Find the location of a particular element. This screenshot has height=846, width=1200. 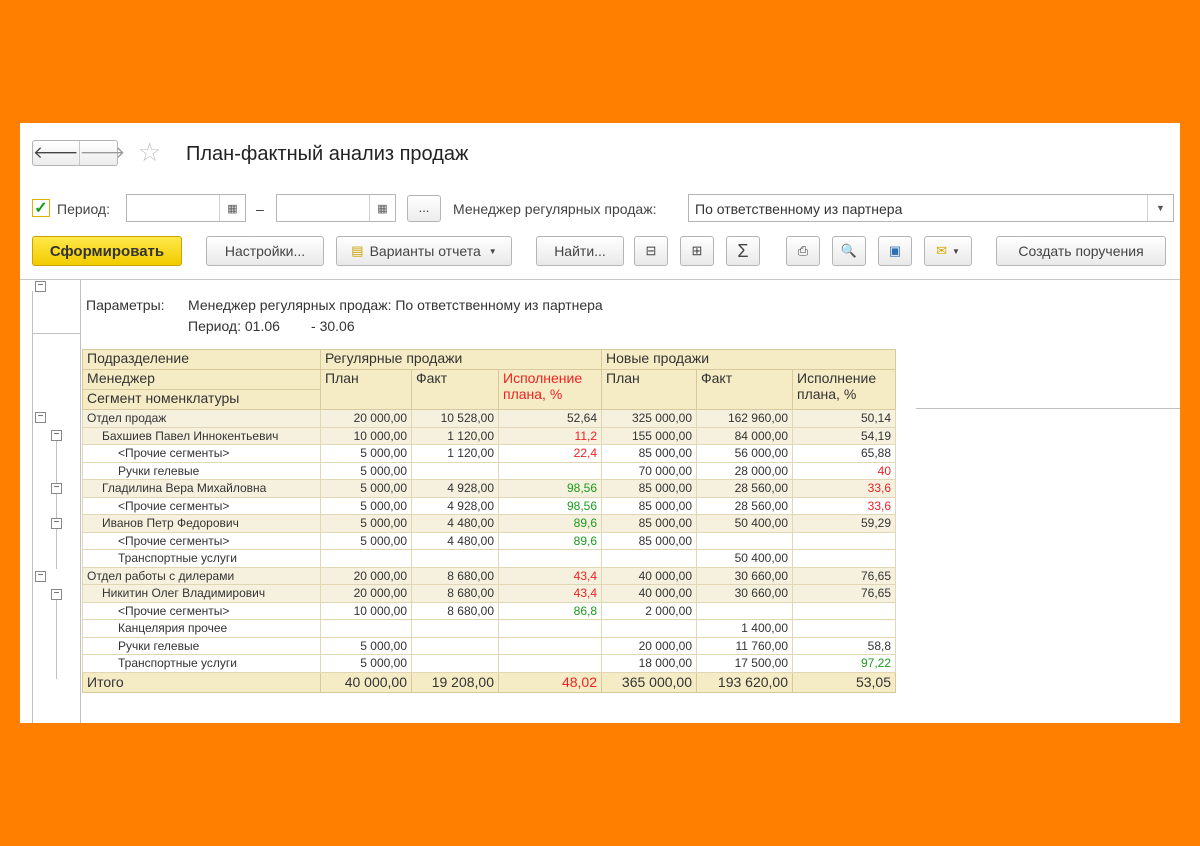

header-segment: Сегмент номенклатуры is located at coordinates (201, 399).